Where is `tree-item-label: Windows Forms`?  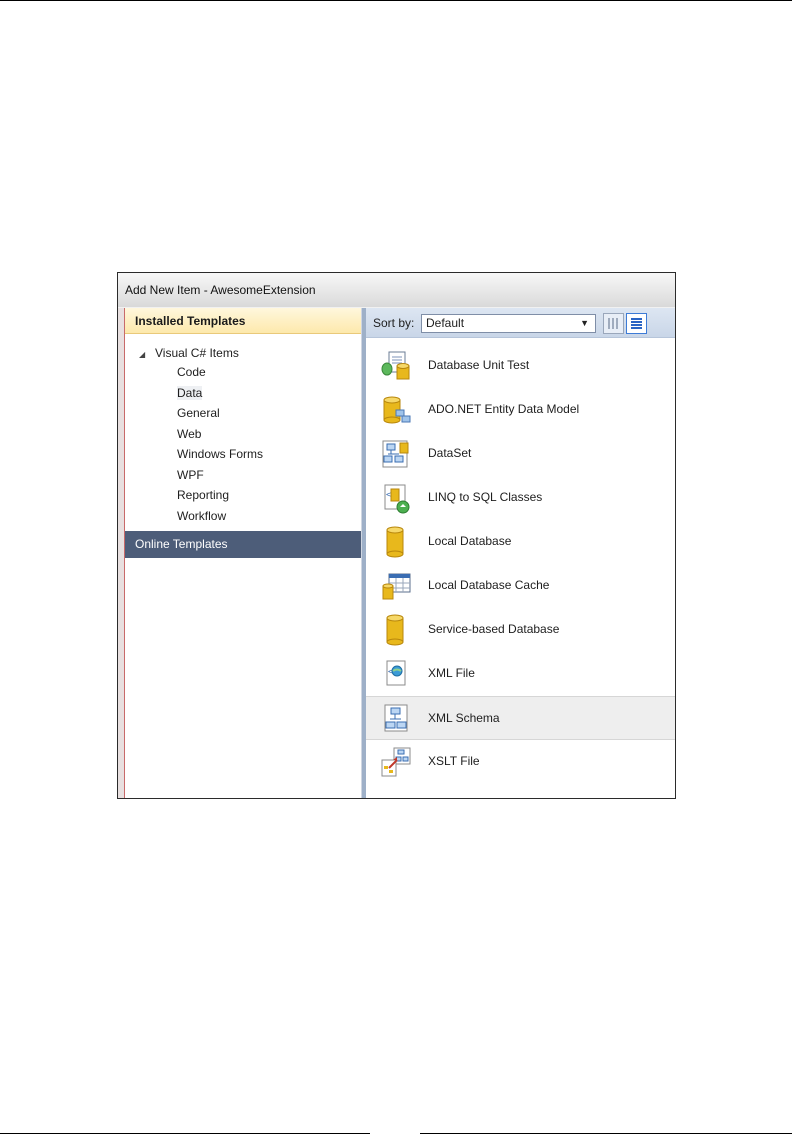 tree-item-label: Windows Forms is located at coordinates (220, 454).